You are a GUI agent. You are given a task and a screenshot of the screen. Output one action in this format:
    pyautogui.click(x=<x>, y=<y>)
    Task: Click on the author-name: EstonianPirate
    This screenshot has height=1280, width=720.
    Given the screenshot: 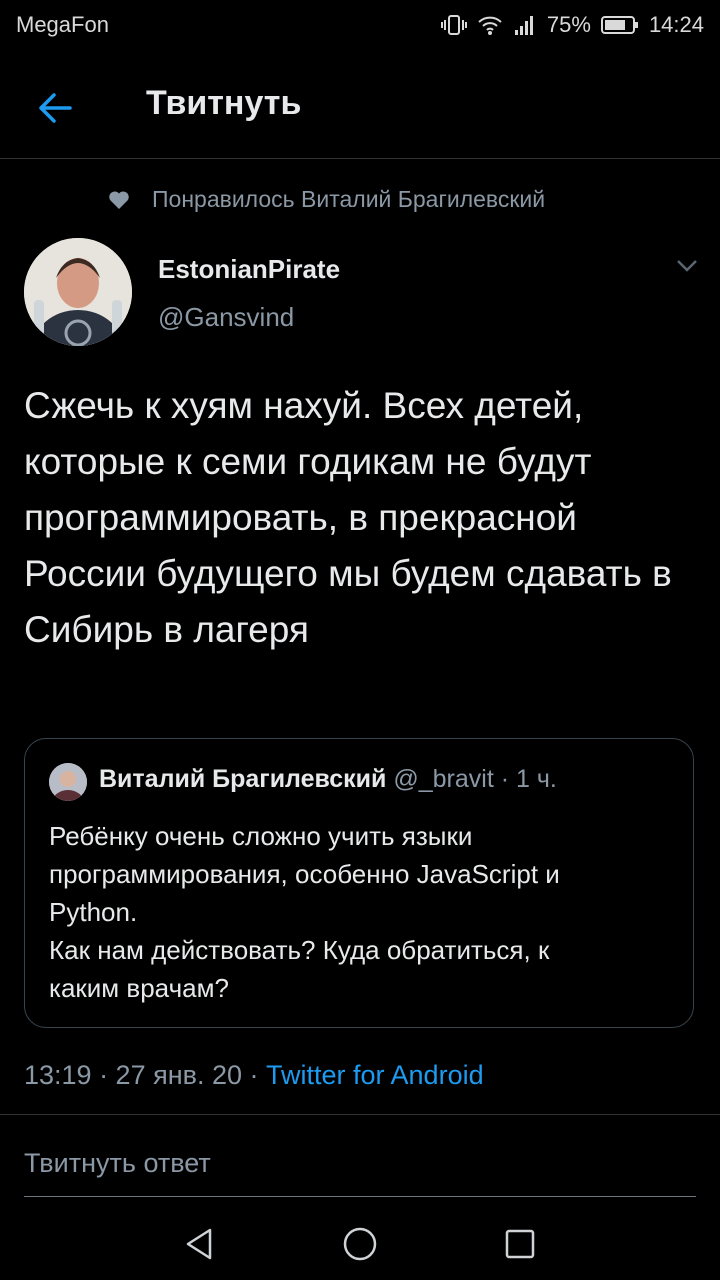 What is the action you would take?
    pyautogui.click(x=249, y=269)
    